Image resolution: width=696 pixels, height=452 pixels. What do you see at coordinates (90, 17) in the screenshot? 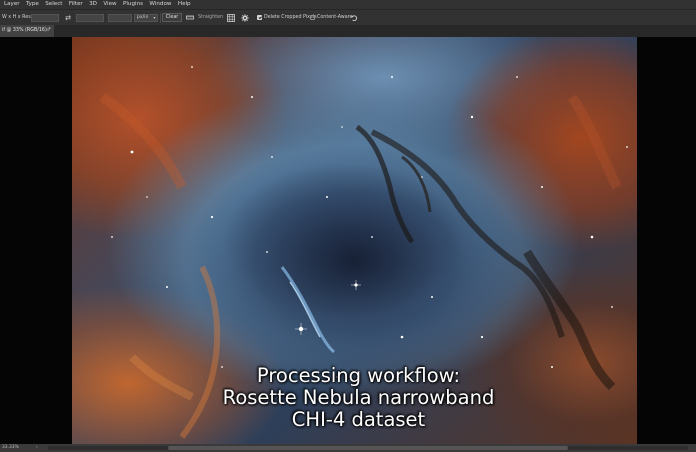
I see `crop-height-field` at bounding box center [90, 17].